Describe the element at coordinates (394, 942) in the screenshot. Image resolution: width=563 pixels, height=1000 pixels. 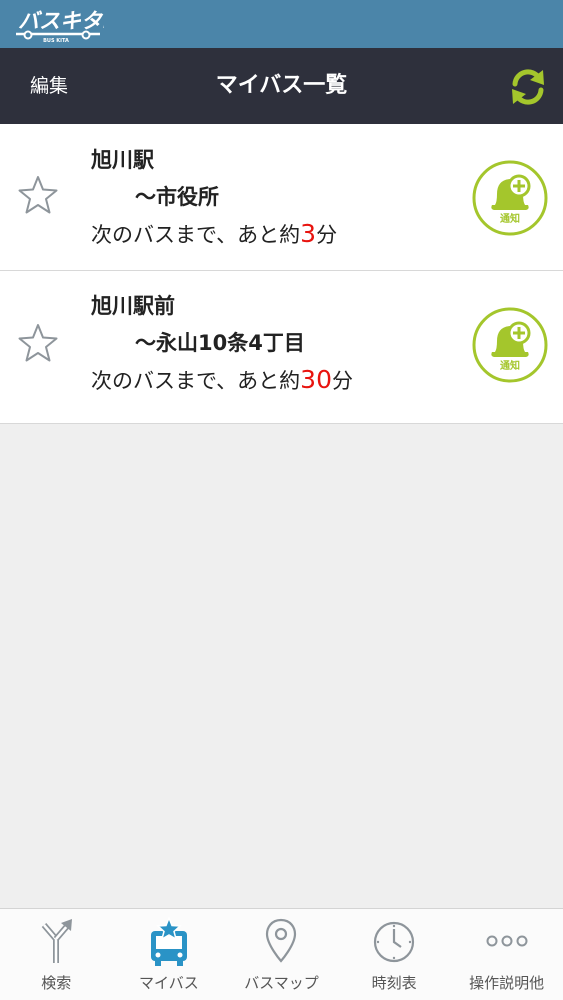
I see `clock-icon` at that location.